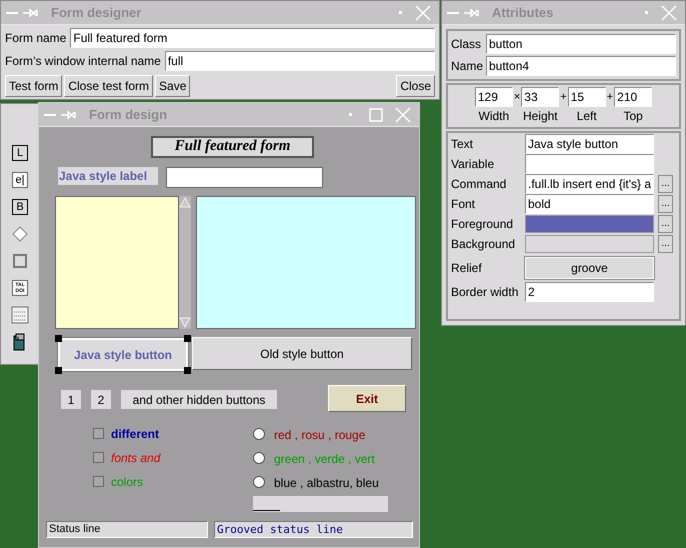 Image resolution: width=686 pixels, height=548 pixels. Describe the element at coordinates (483, 244) in the screenshot. I see `property-label: Background` at that location.